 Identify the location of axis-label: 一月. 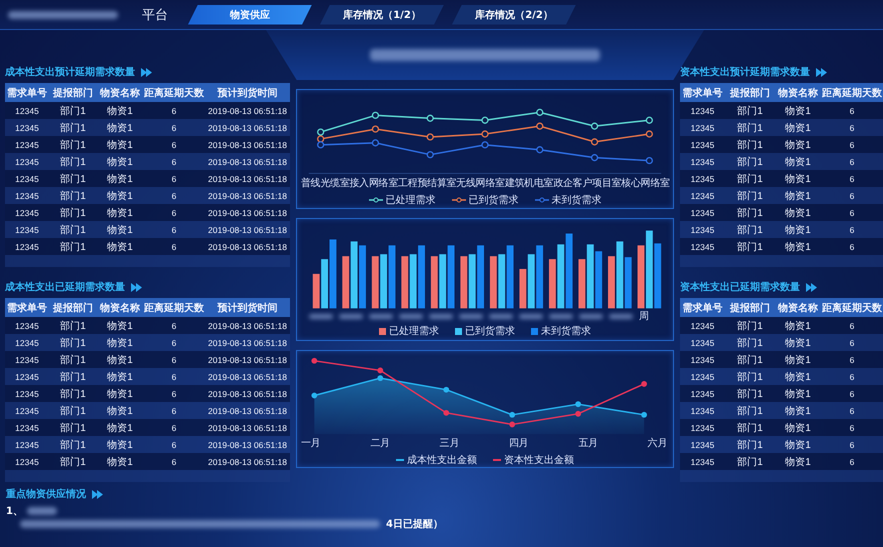
(310, 443).